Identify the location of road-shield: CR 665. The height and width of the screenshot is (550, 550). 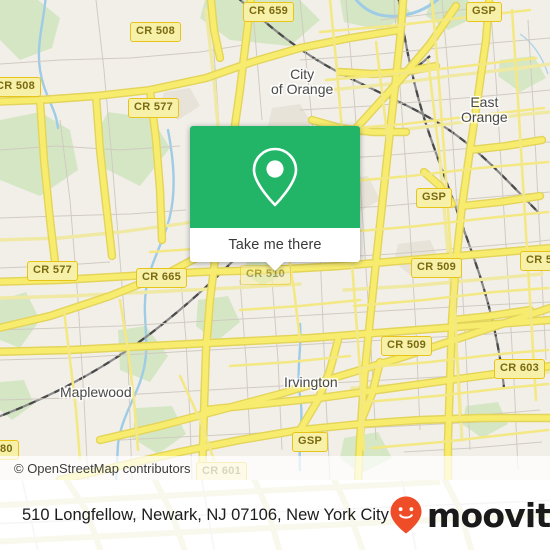
(162, 278).